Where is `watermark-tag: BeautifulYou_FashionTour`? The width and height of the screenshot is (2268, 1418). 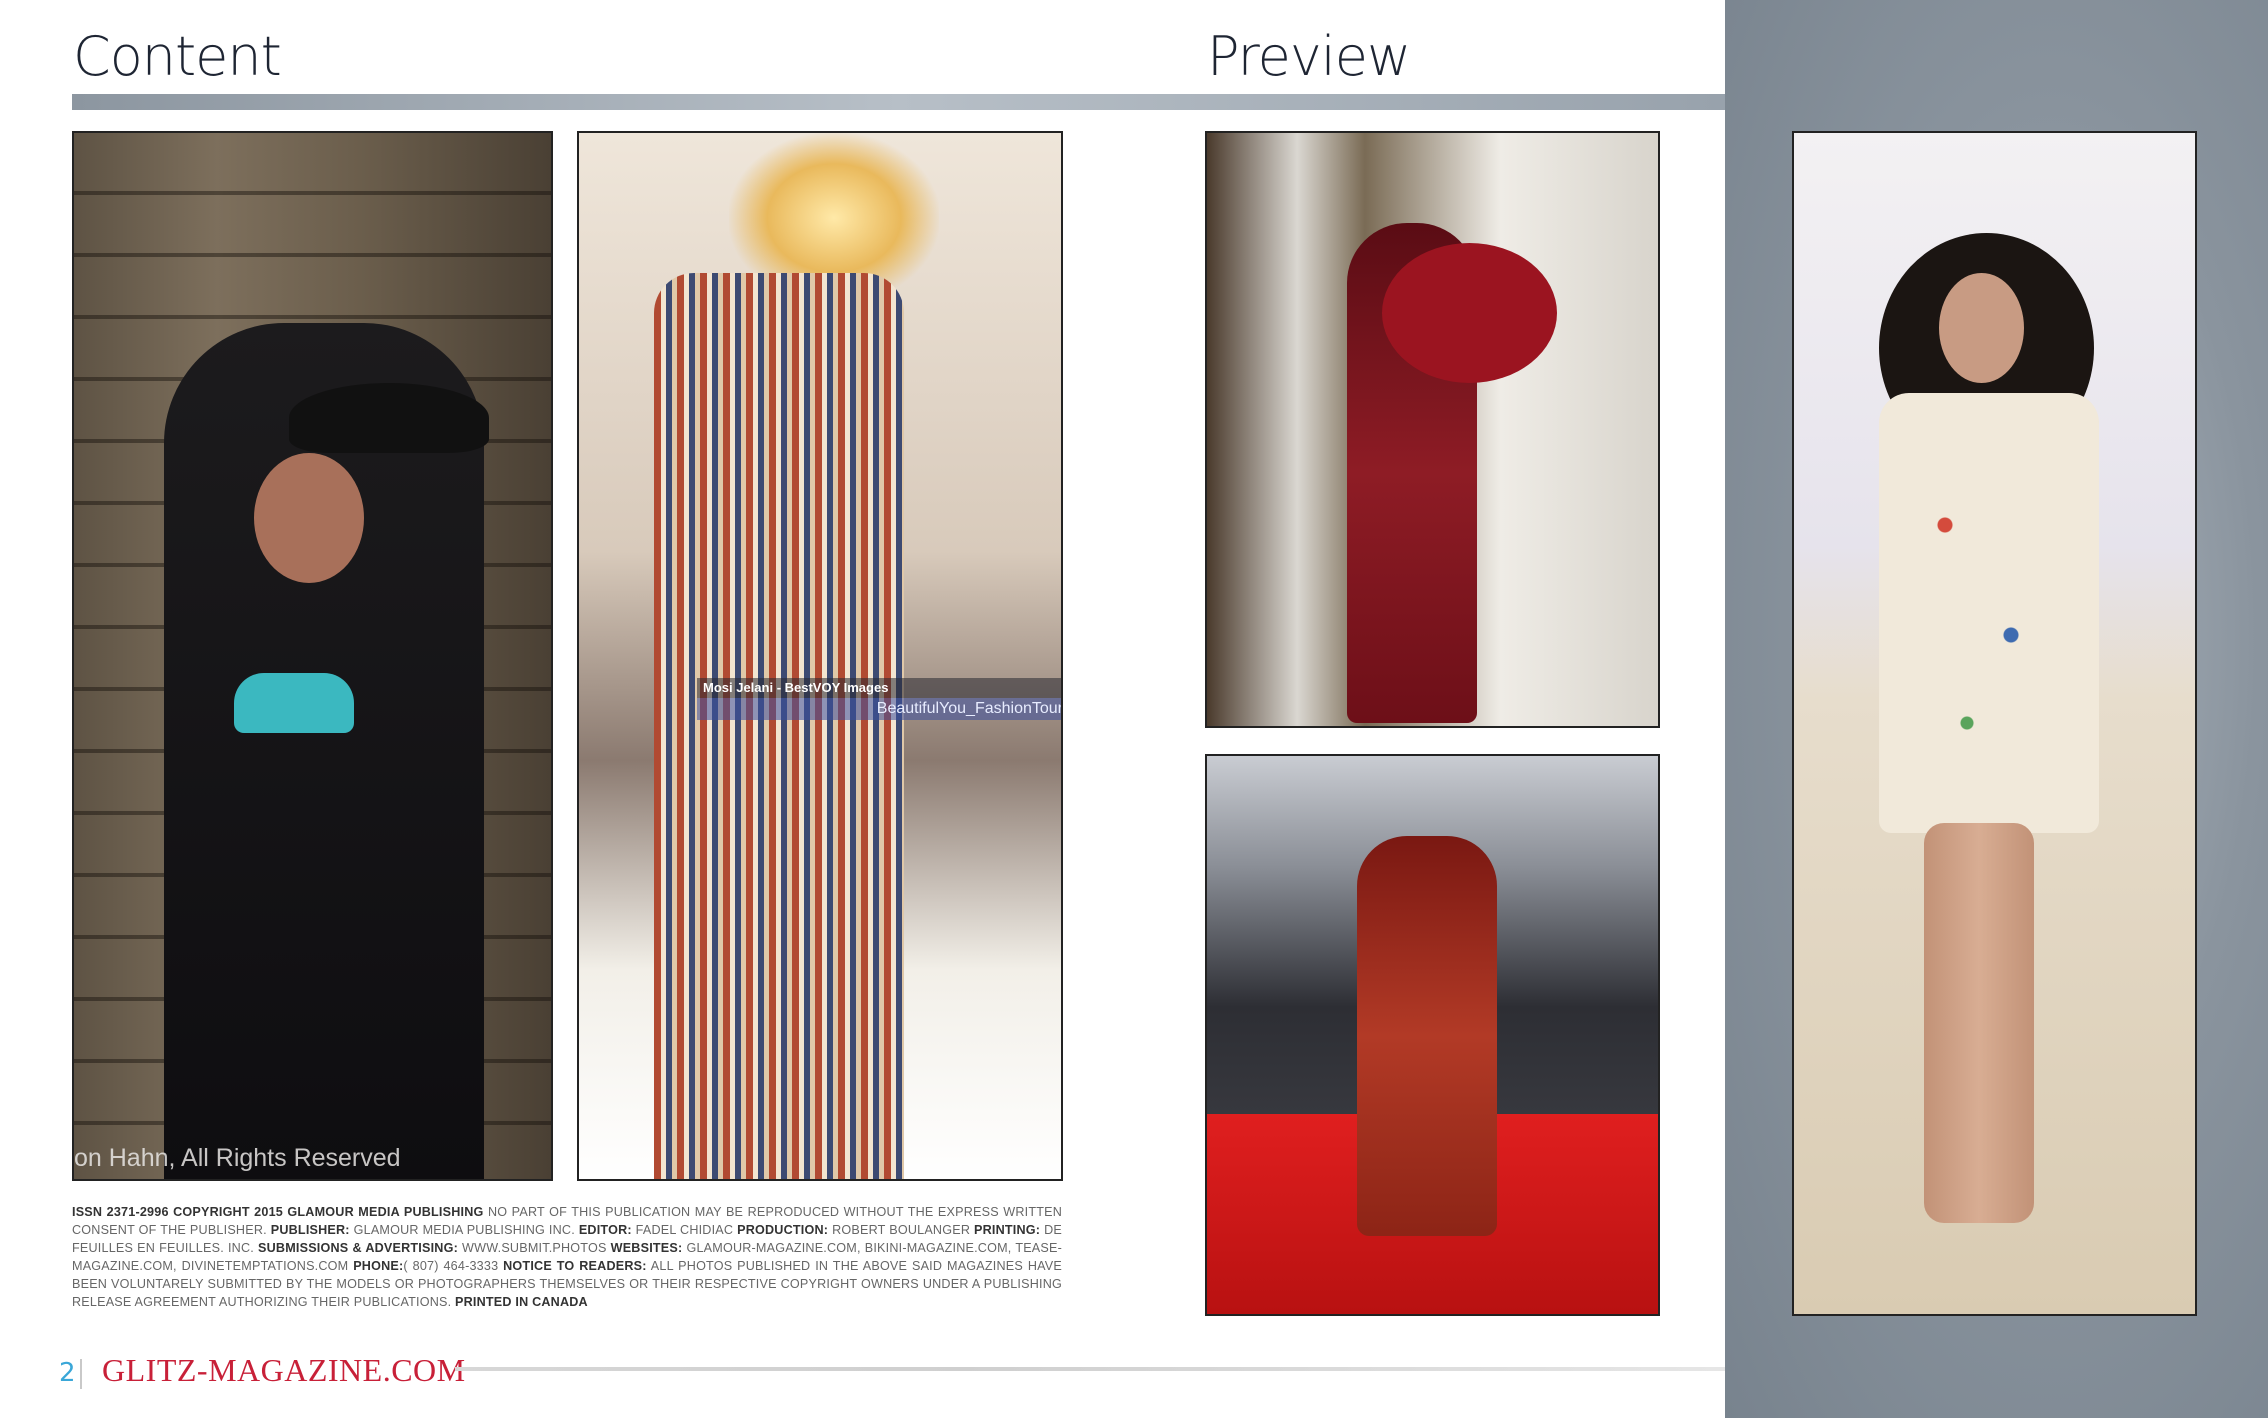
watermark-tag: BeautifulYou_FashionTour is located at coordinates (879, 709).